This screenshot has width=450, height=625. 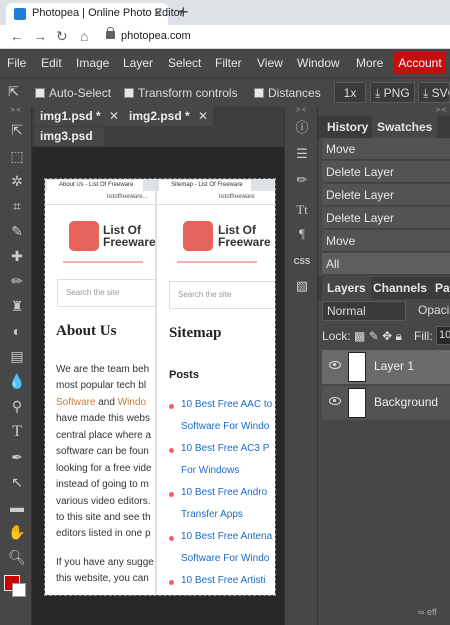 I want to click on sitemap-heading: Sitemap, so click(x=195, y=333).